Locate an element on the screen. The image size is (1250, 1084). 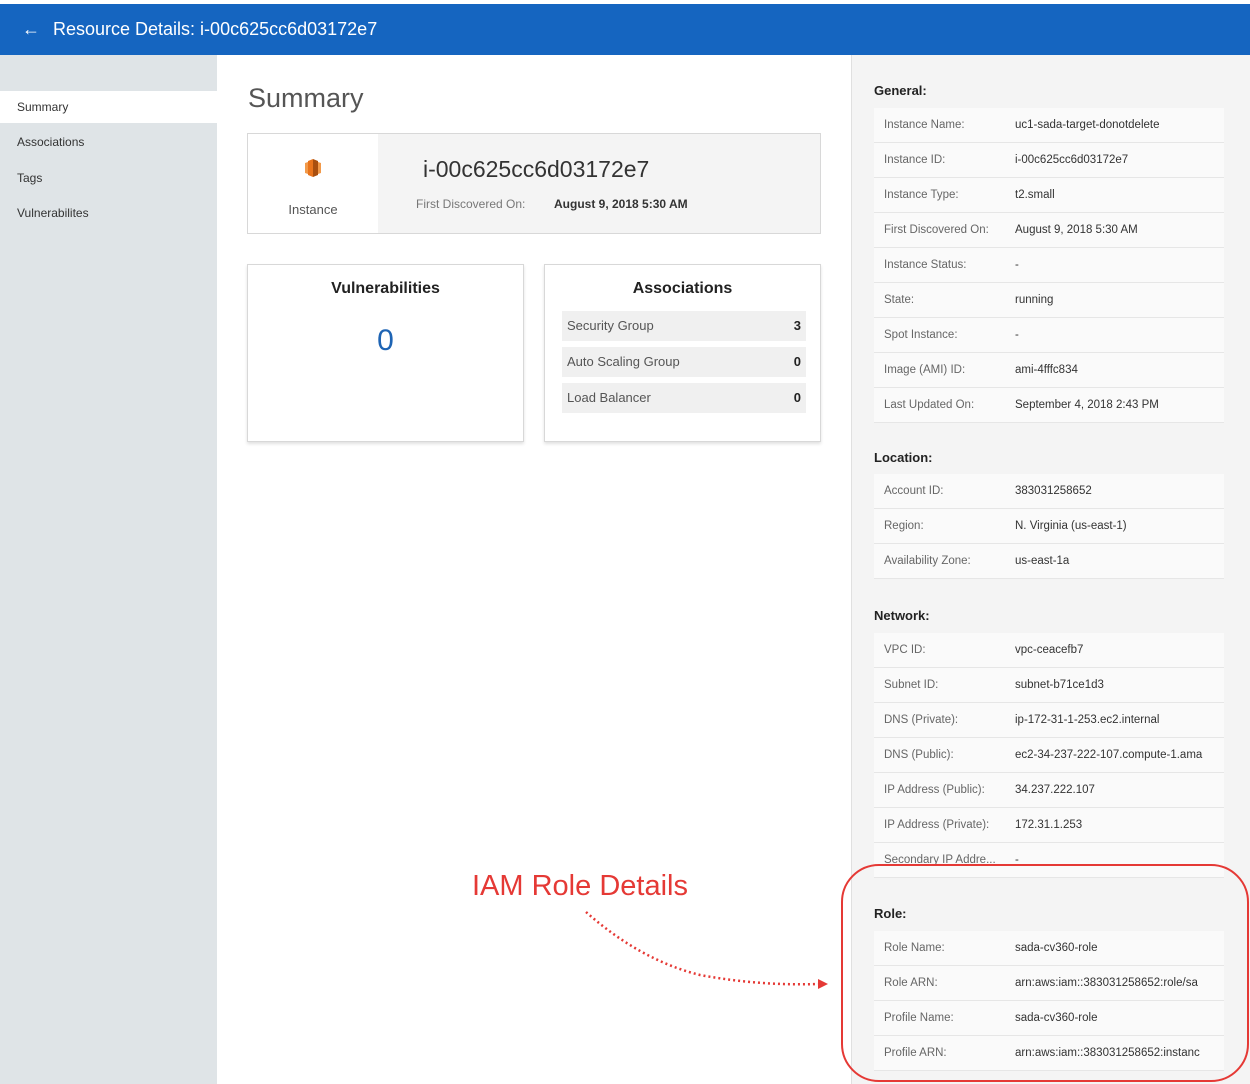
detail-value: 172.31.1.253 is located at coordinates (1049, 825).